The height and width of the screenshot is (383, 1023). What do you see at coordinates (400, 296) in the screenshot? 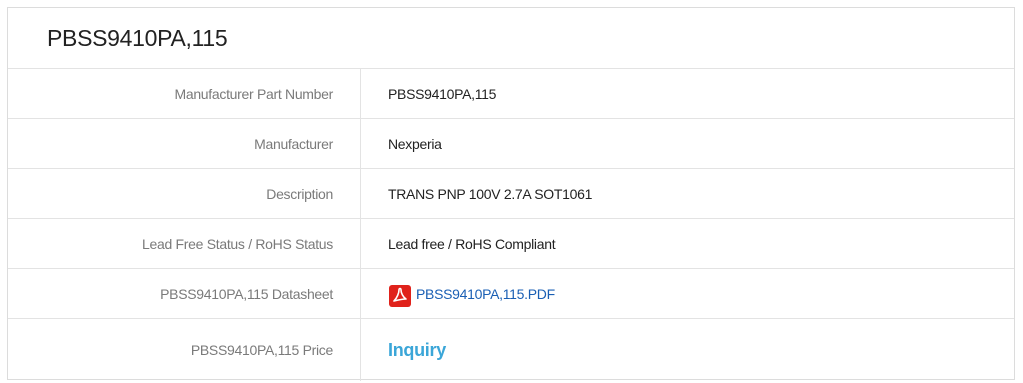
I see `pdf-icon` at bounding box center [400, 296].